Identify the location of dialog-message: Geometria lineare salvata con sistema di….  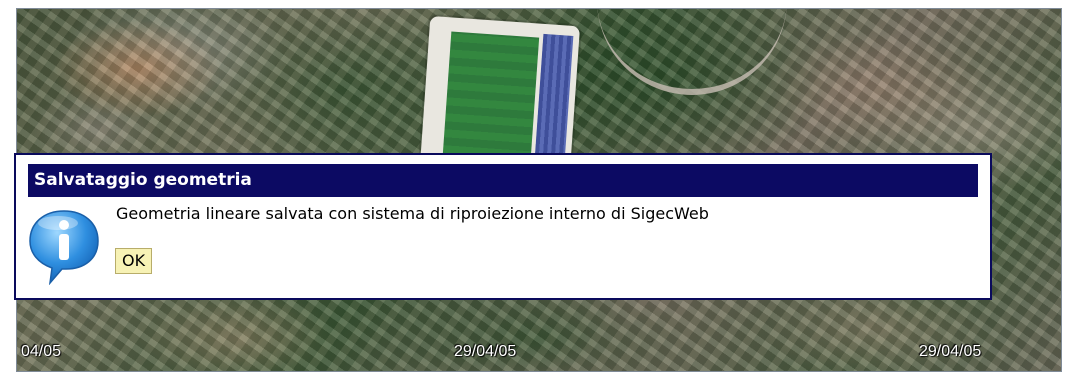
(412, 213).